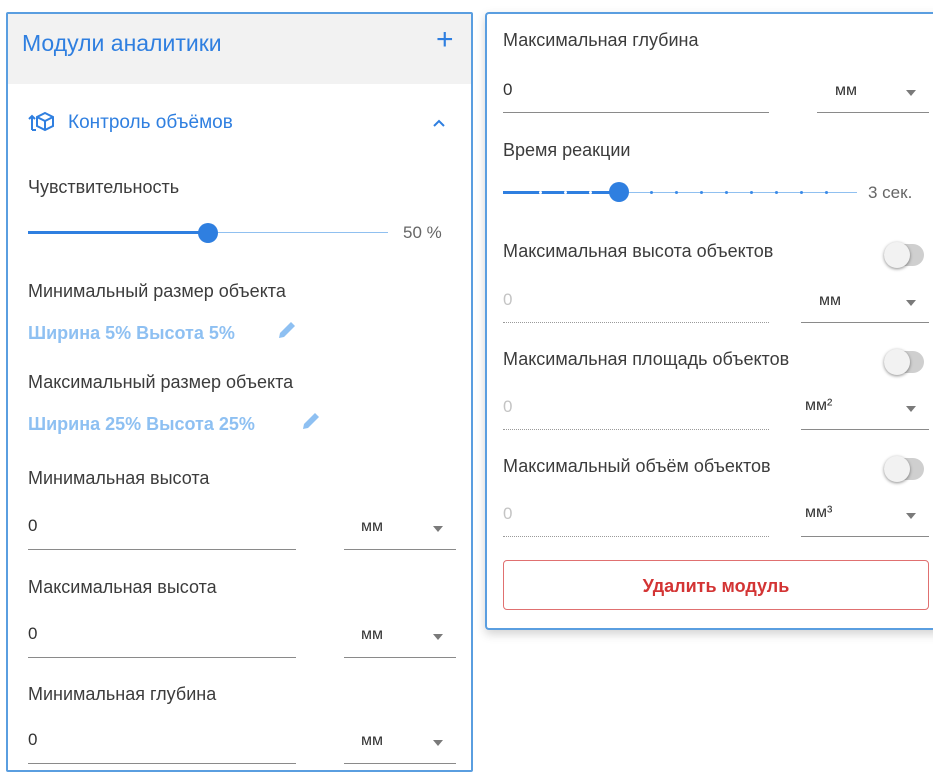  I want to click on max-object-area-unit-select: мм², so click(818, 406).